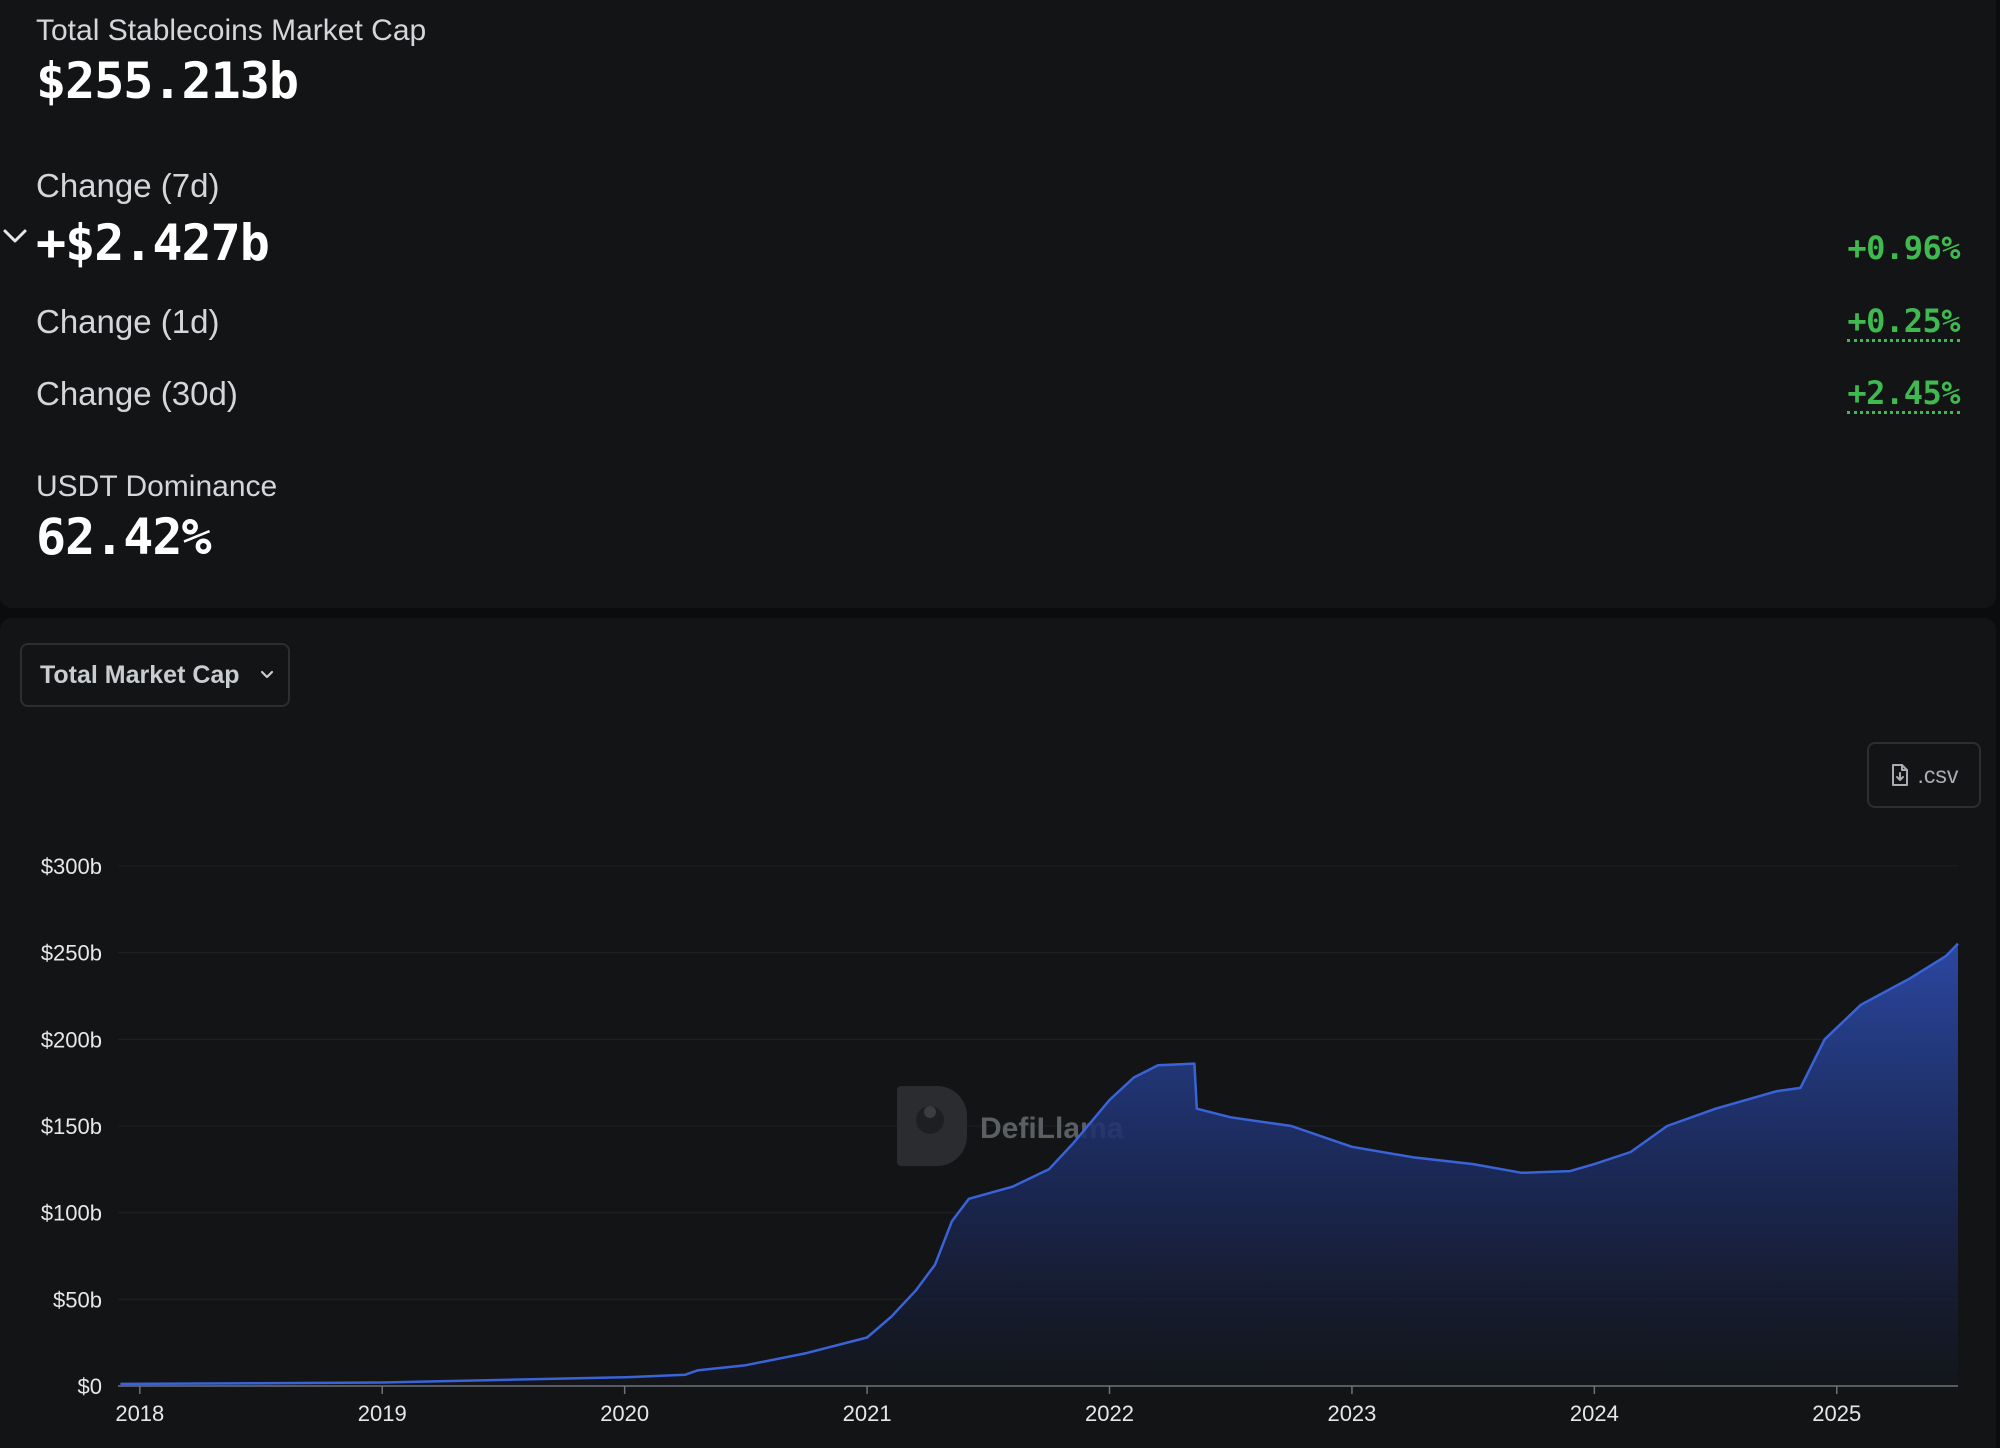 The width and height of the screenshot is (2000, 1448). What do you see at coordinates (1836, 1413) in the screenshot?
I see `x-tick-label: 2025` at bounding box center [1836, 1413].